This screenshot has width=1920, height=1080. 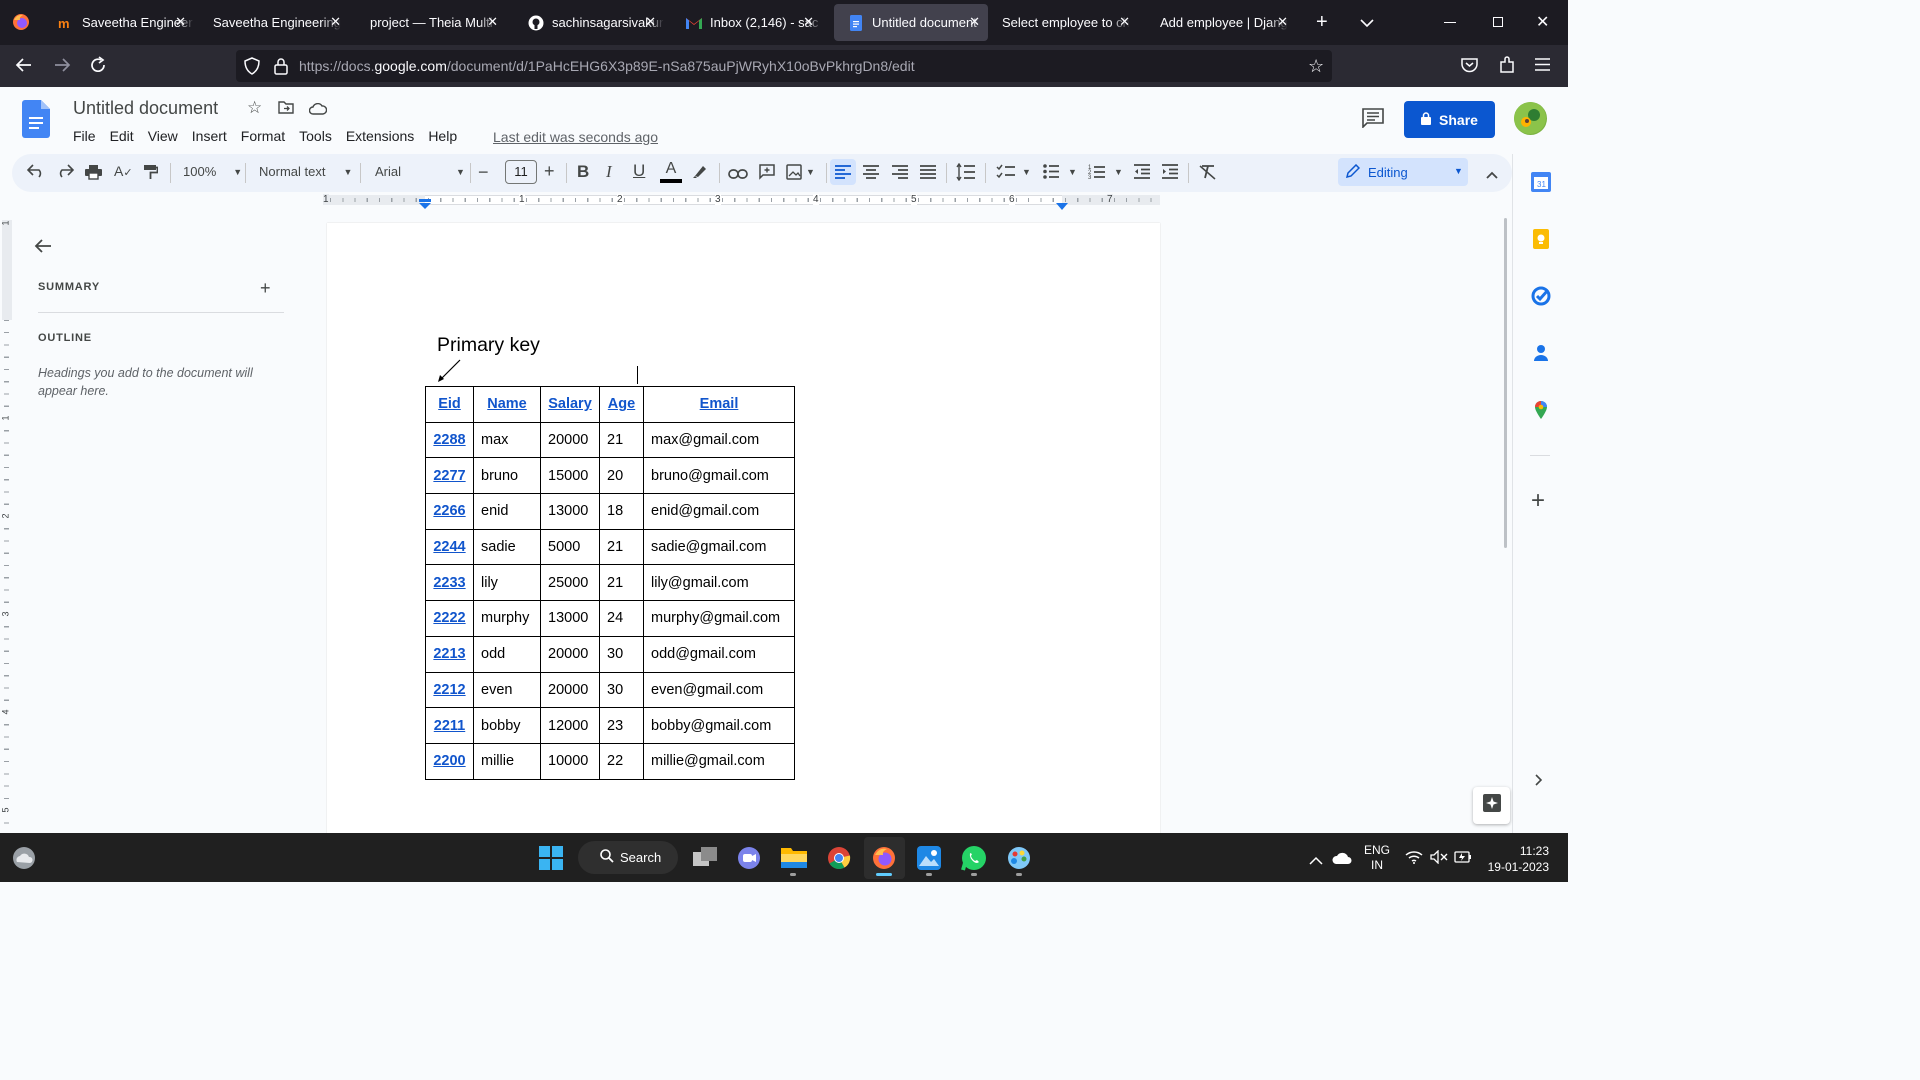 What do you see at coordinates (928, 174) in the screenshot?
I see `justify-icon` at bounding box center [928, 174].